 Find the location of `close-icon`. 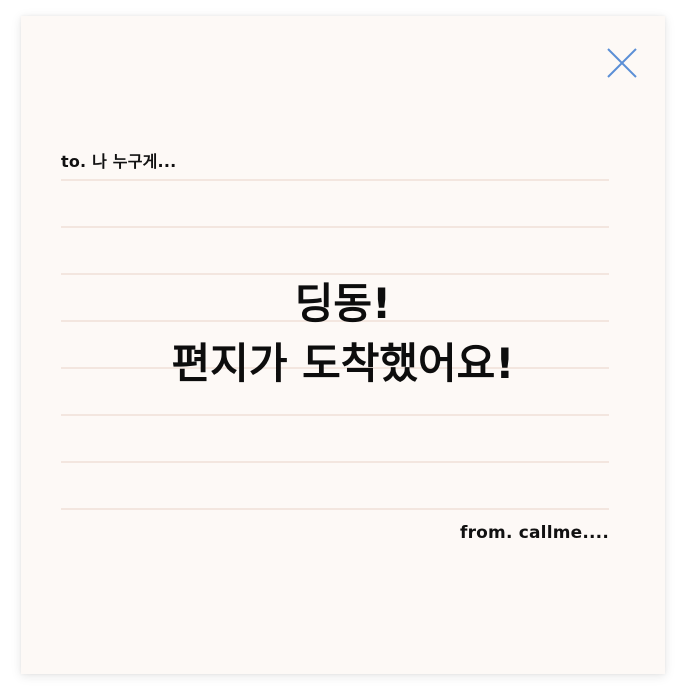

close-icon is located at coordinates (622, 63).